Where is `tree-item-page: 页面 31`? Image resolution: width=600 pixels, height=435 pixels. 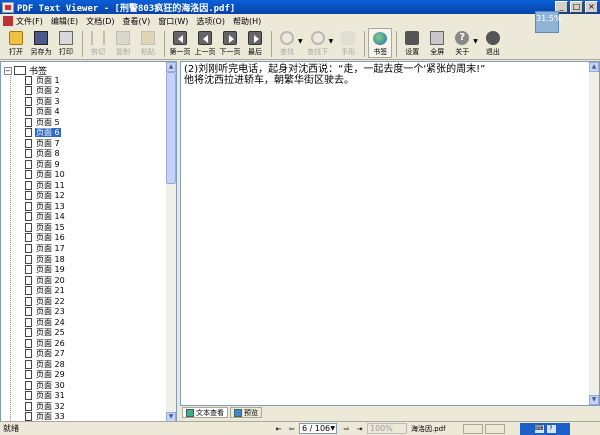
tree-item-page: 页面 31 is located at coordinates (45, 395).